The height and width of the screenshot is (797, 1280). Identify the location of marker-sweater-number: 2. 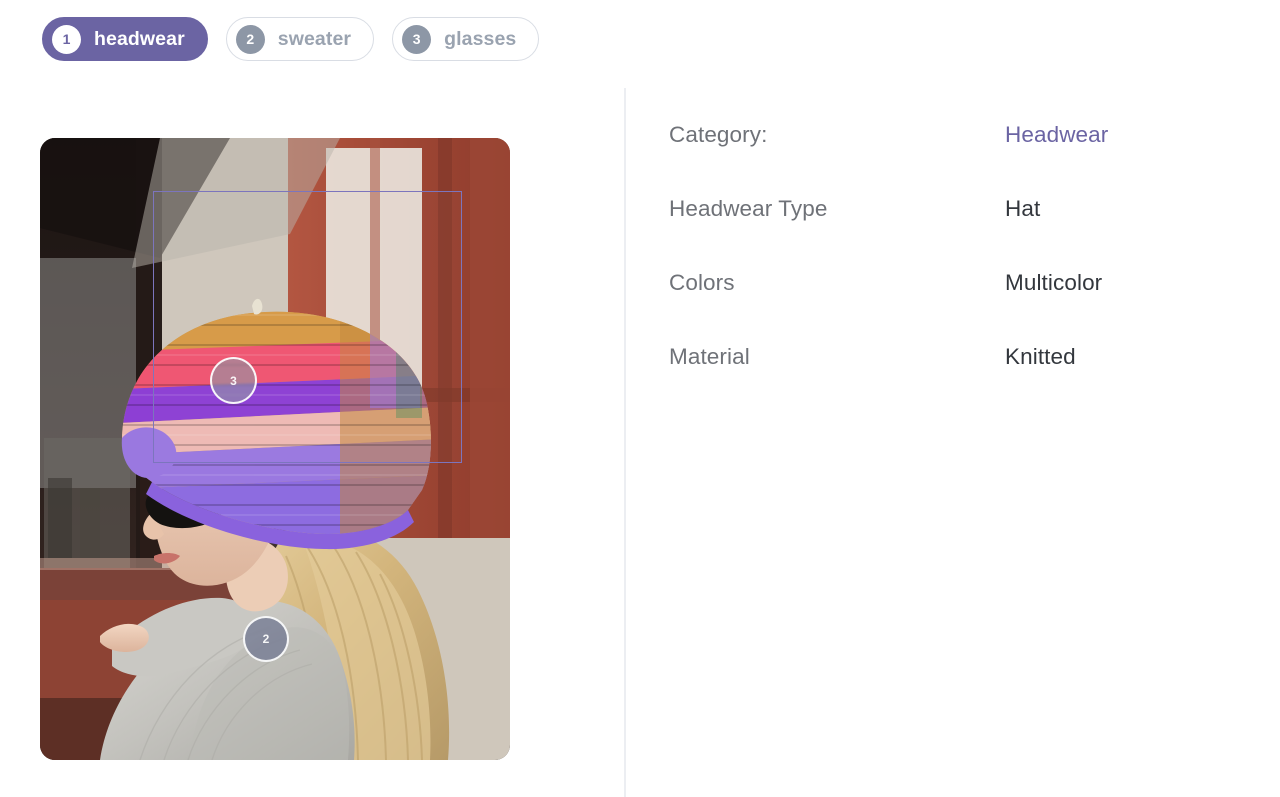
(266, 639).